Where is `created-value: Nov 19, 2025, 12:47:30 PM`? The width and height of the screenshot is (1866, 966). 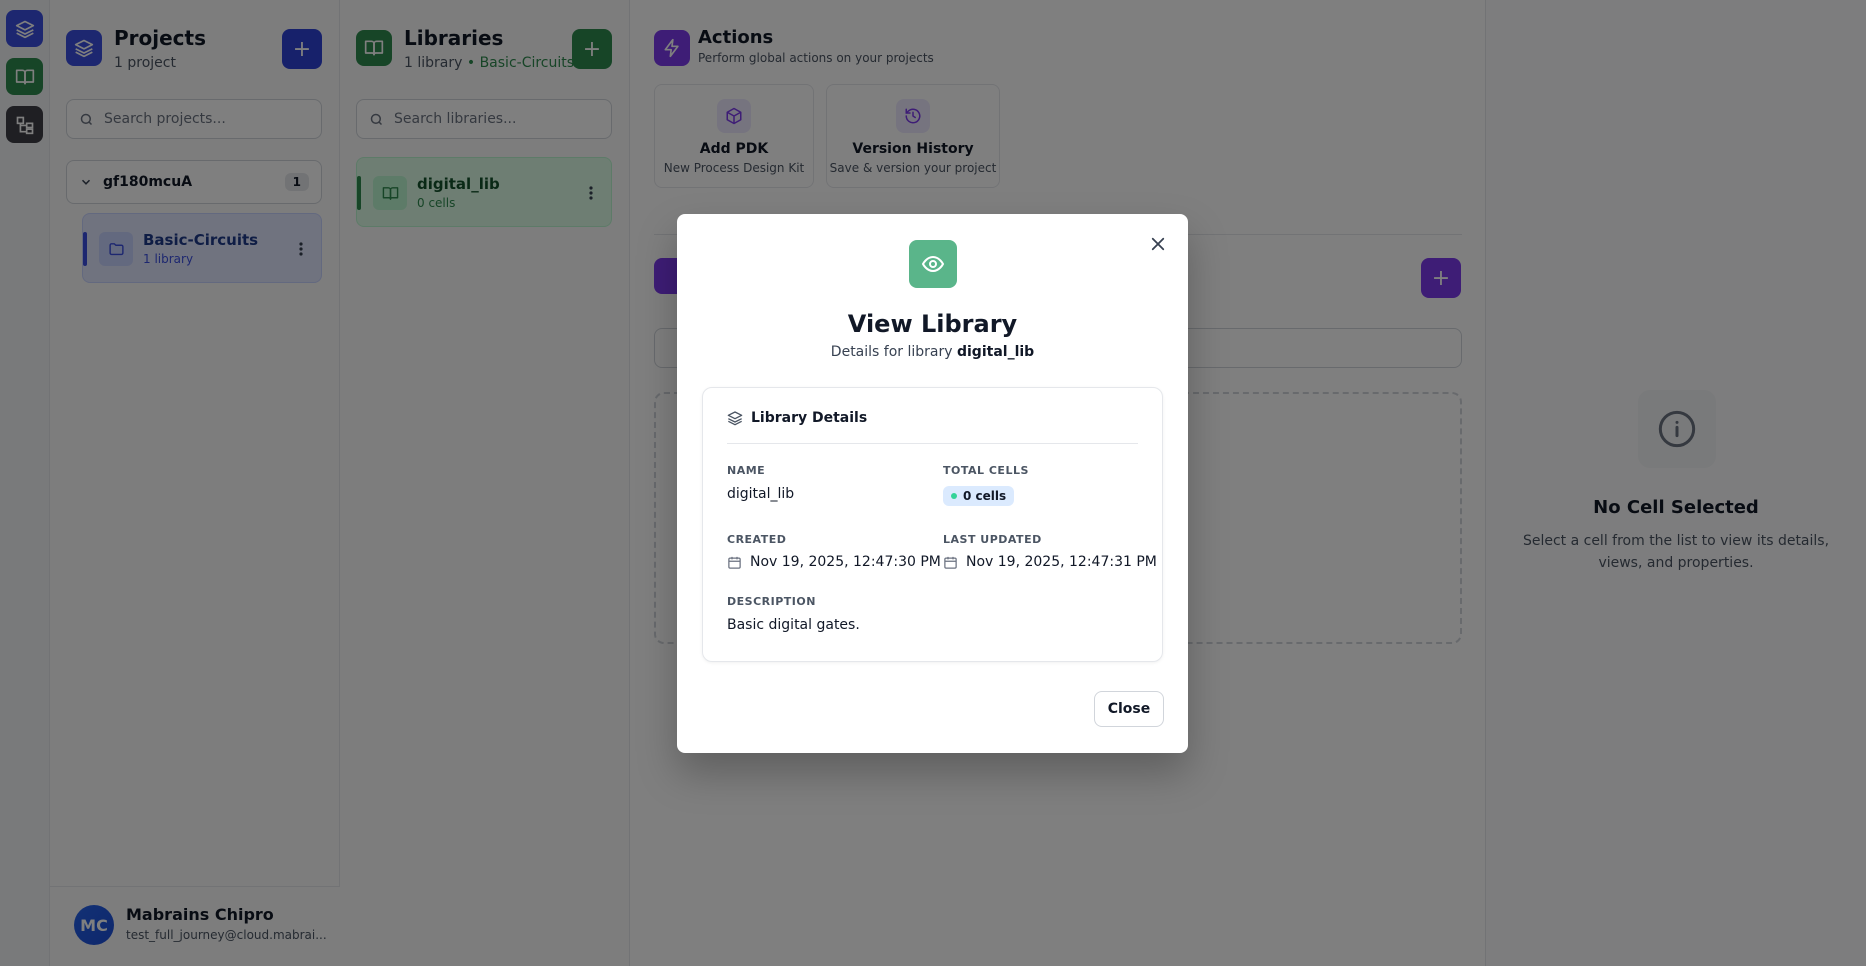 created-value: Nov 19, 2025, 12:47:30 PM is located at coordinates (834, 562).